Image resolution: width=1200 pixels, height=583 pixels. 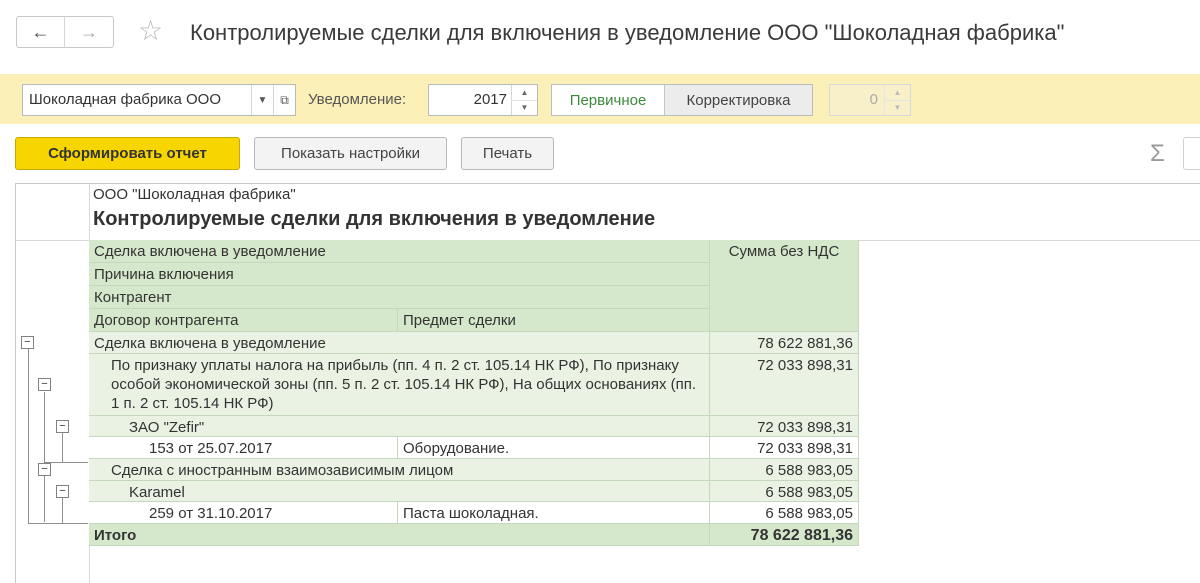 I want to click on year-value: 2017, so click(x=470, y=100).